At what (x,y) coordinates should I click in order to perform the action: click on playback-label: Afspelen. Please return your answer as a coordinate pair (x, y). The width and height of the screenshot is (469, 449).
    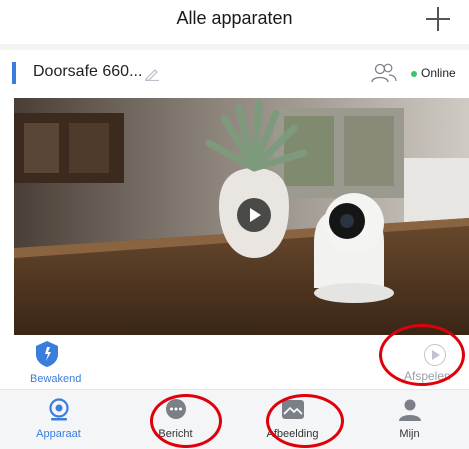
    Looking at the image, I should click on (427, 376).